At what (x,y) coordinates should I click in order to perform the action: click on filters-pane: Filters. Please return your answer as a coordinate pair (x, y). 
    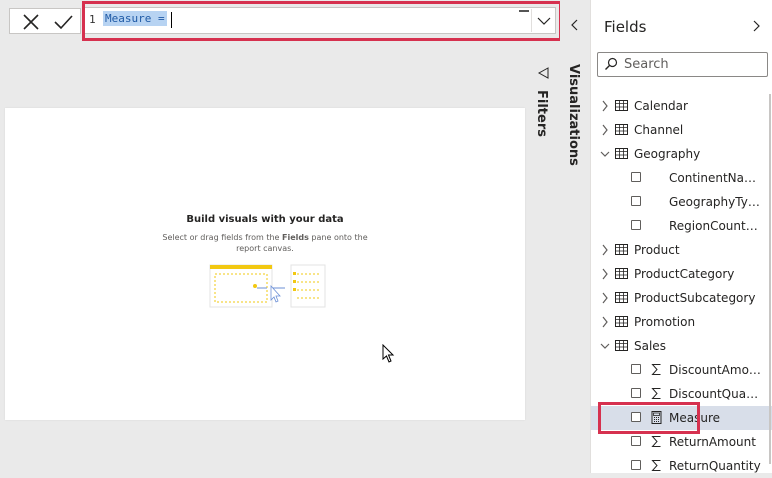
    Looking at the image, I should click on (543, 257).